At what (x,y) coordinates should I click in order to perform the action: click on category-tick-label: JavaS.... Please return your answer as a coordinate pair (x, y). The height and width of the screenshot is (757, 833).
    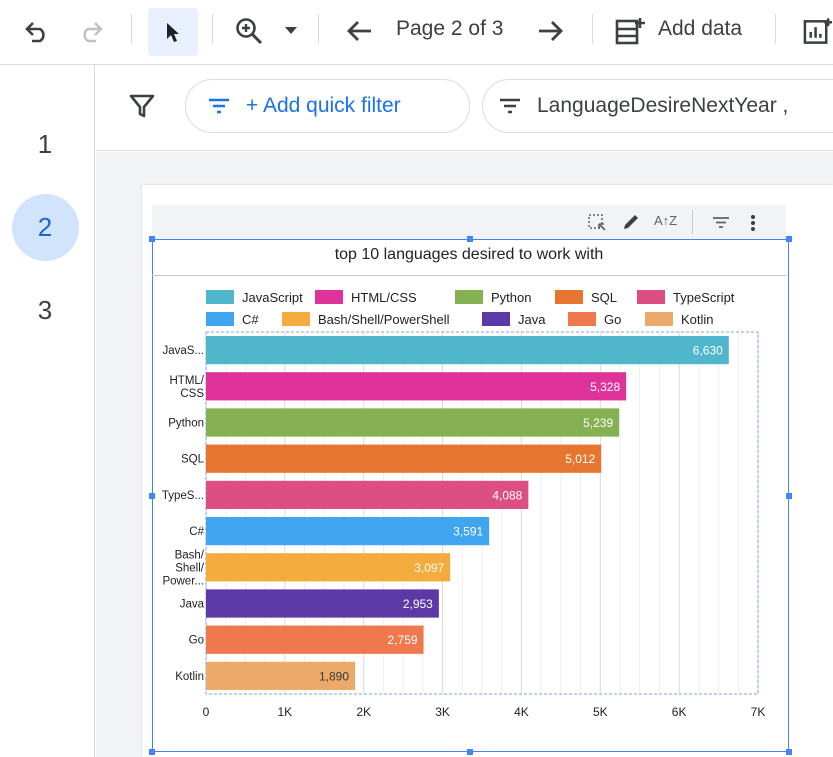
    Looking at the image, I should click on (183, 351).